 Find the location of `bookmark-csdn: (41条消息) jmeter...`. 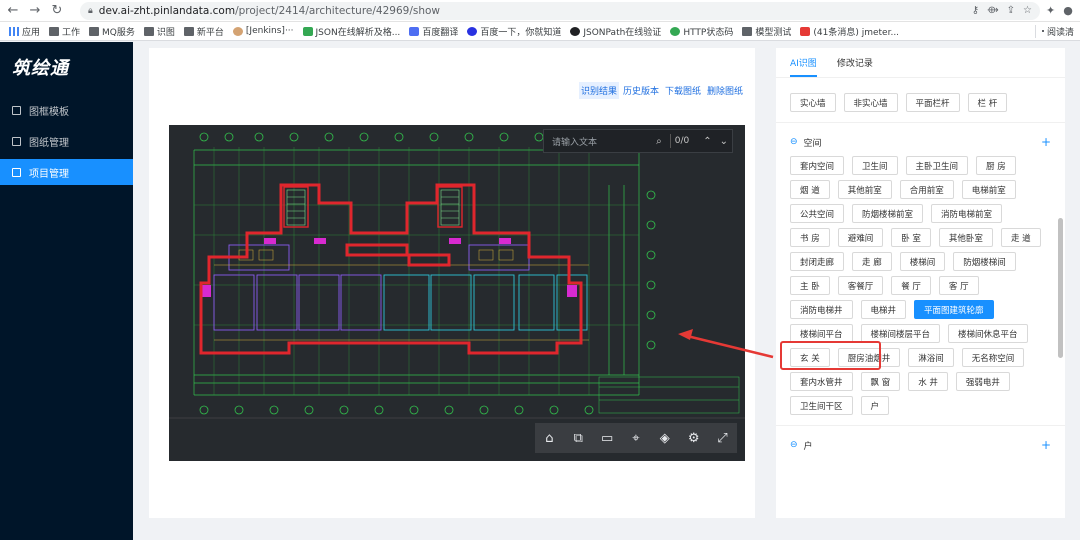

bookmark-csdn: (41条消息) jmeter... is located at coordinates (849, 31).